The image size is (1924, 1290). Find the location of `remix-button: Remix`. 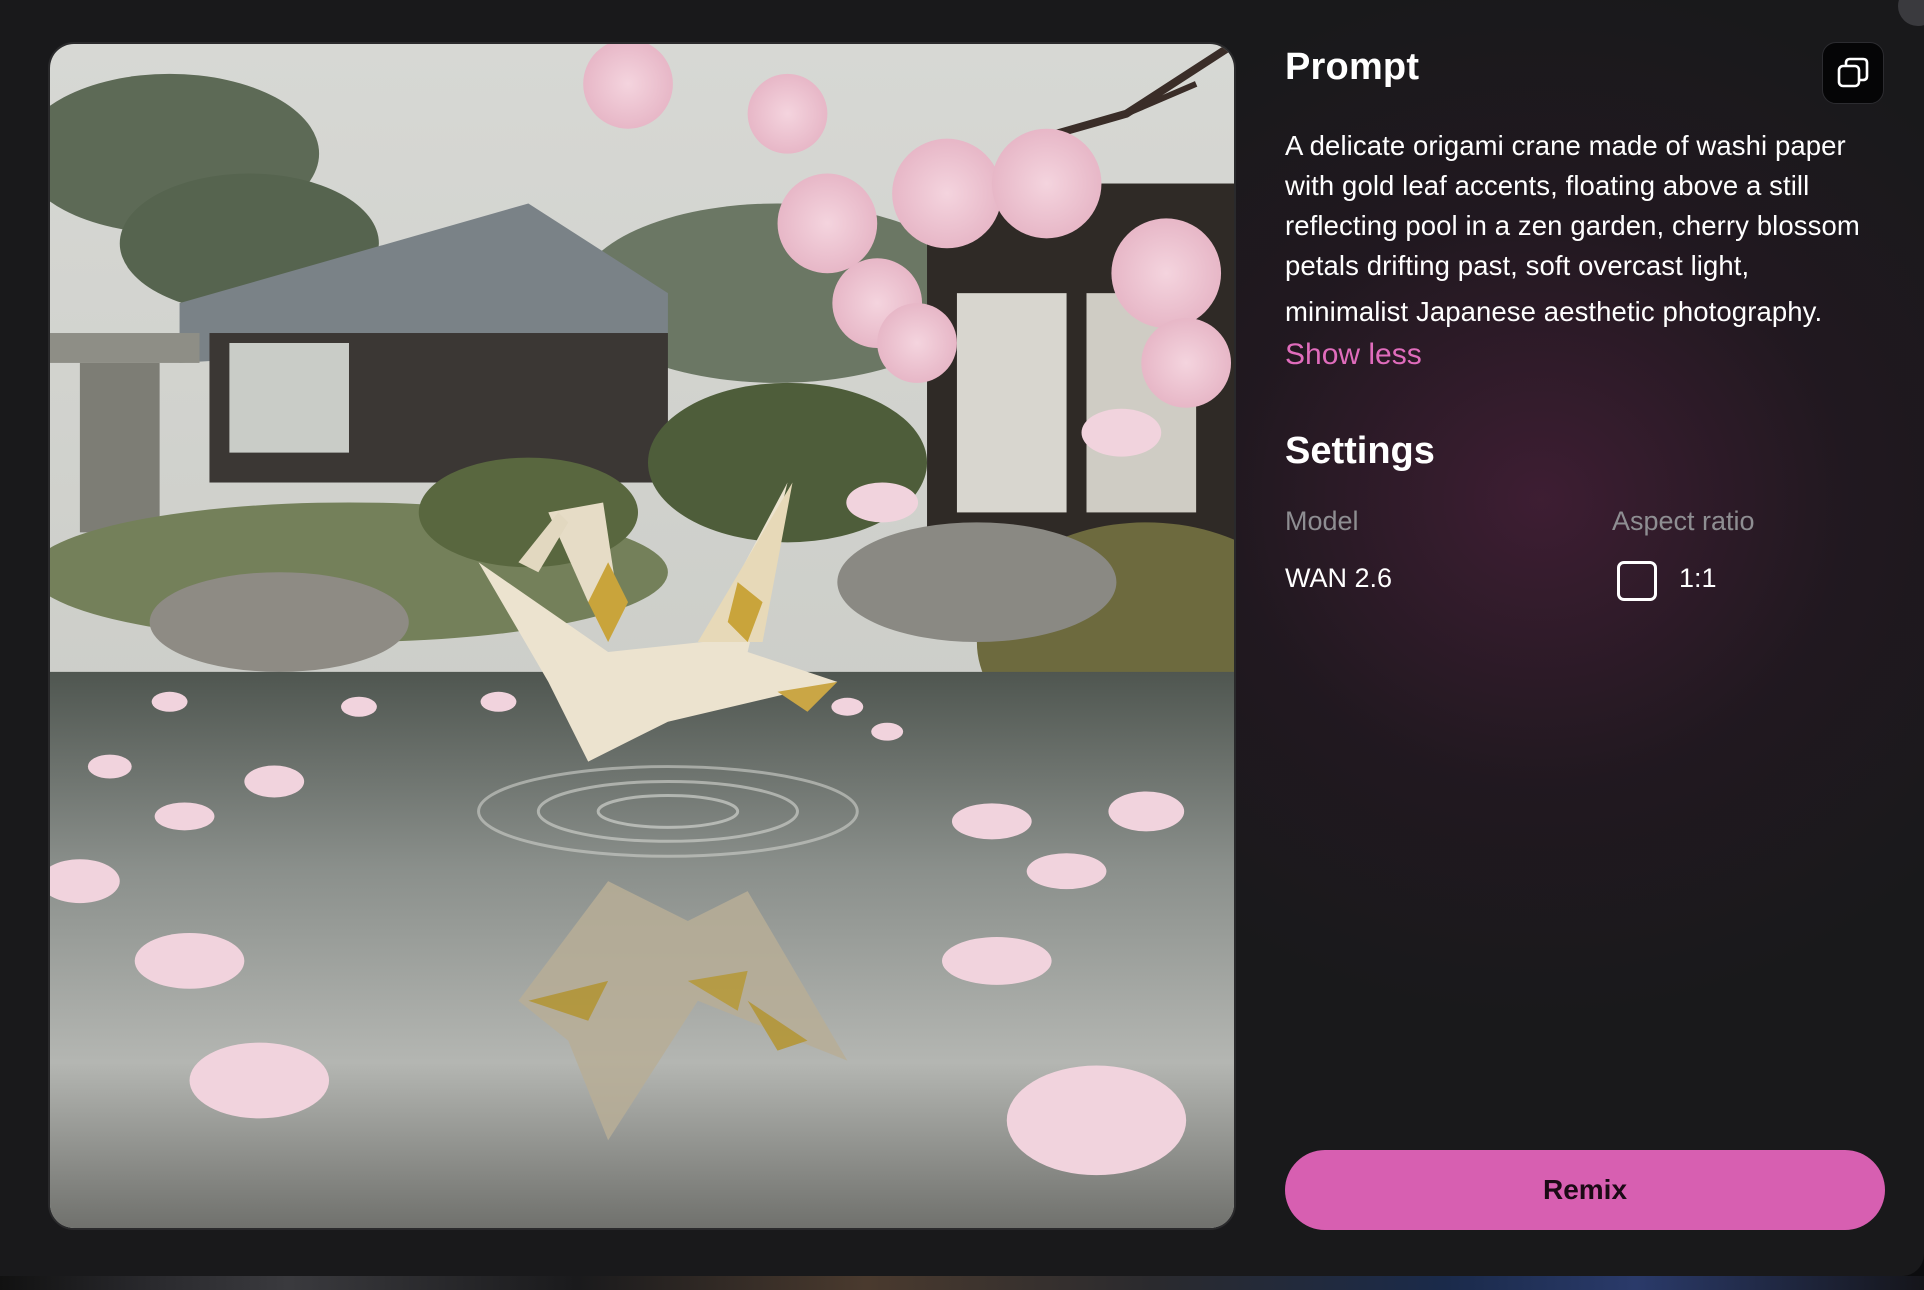

remix-button: Remix is located at coordinates (1585, 1190).